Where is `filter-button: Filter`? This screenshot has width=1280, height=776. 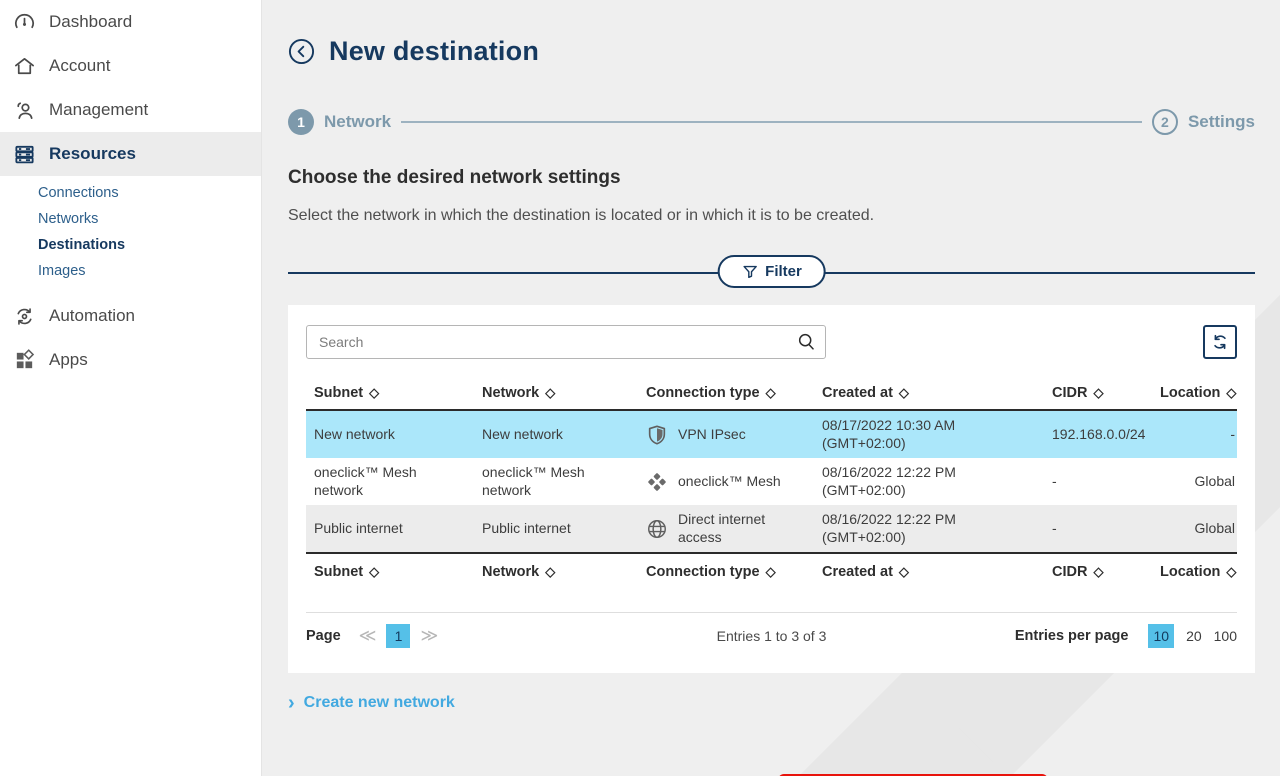 filter-button: Filter is located at coordinates (771, 271).